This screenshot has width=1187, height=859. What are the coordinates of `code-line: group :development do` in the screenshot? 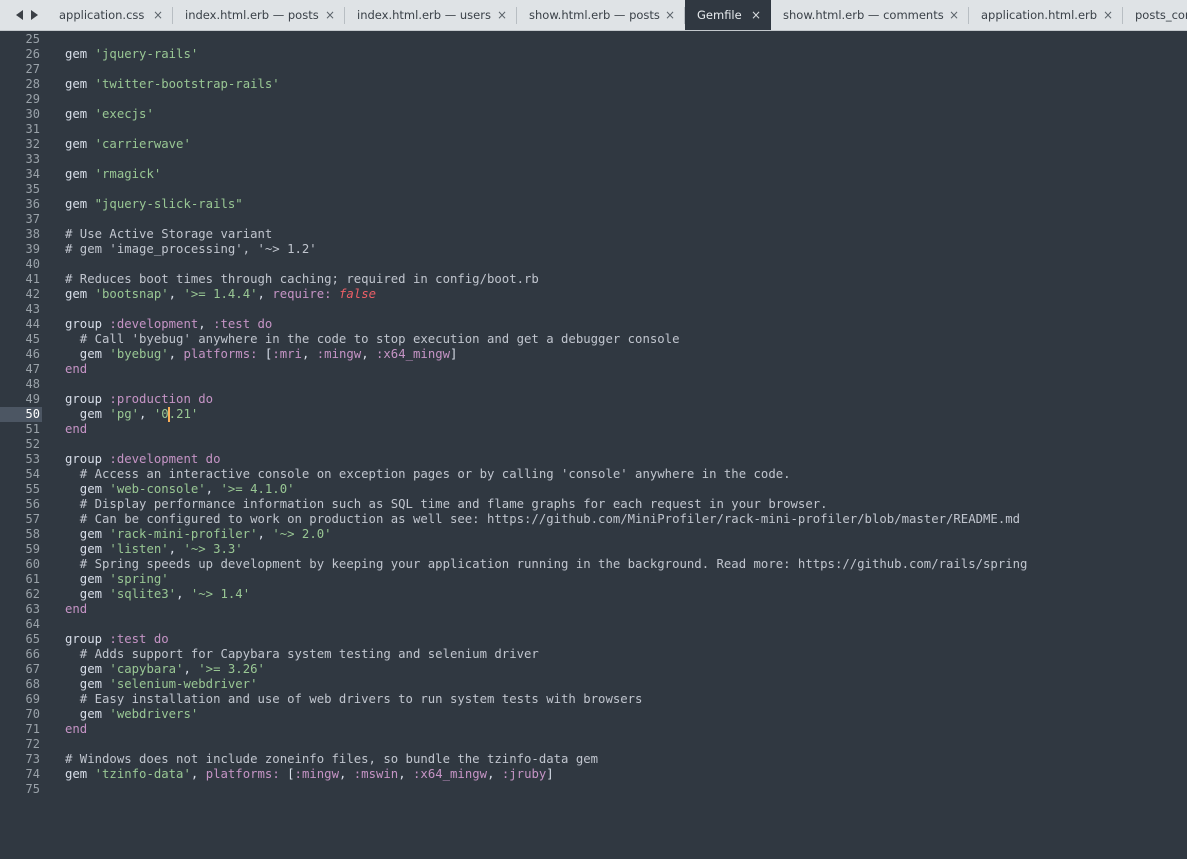 It's located at (142, 459).